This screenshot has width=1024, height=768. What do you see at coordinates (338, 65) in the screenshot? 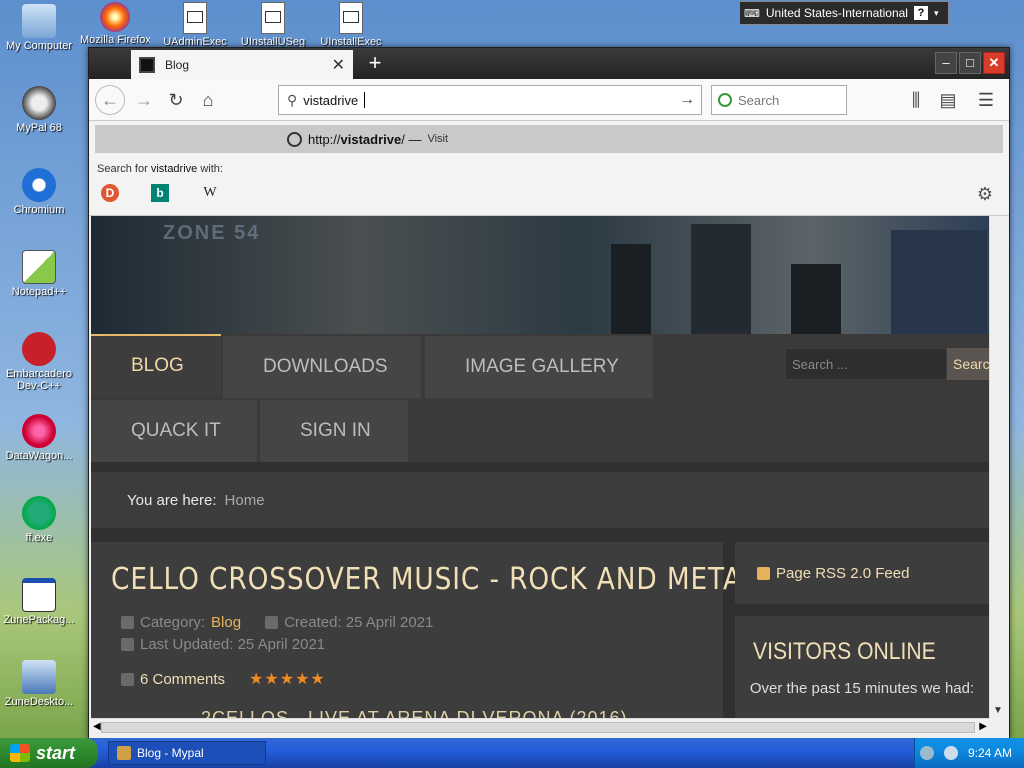
I see `close-tab-icon: ✕` at bounding box center [338, 65].